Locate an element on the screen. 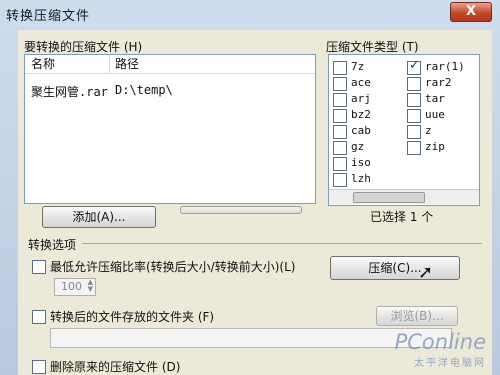 The image size is (500, 375). selected-count: 已选择 1 个 is located at coordinates (402, 217).